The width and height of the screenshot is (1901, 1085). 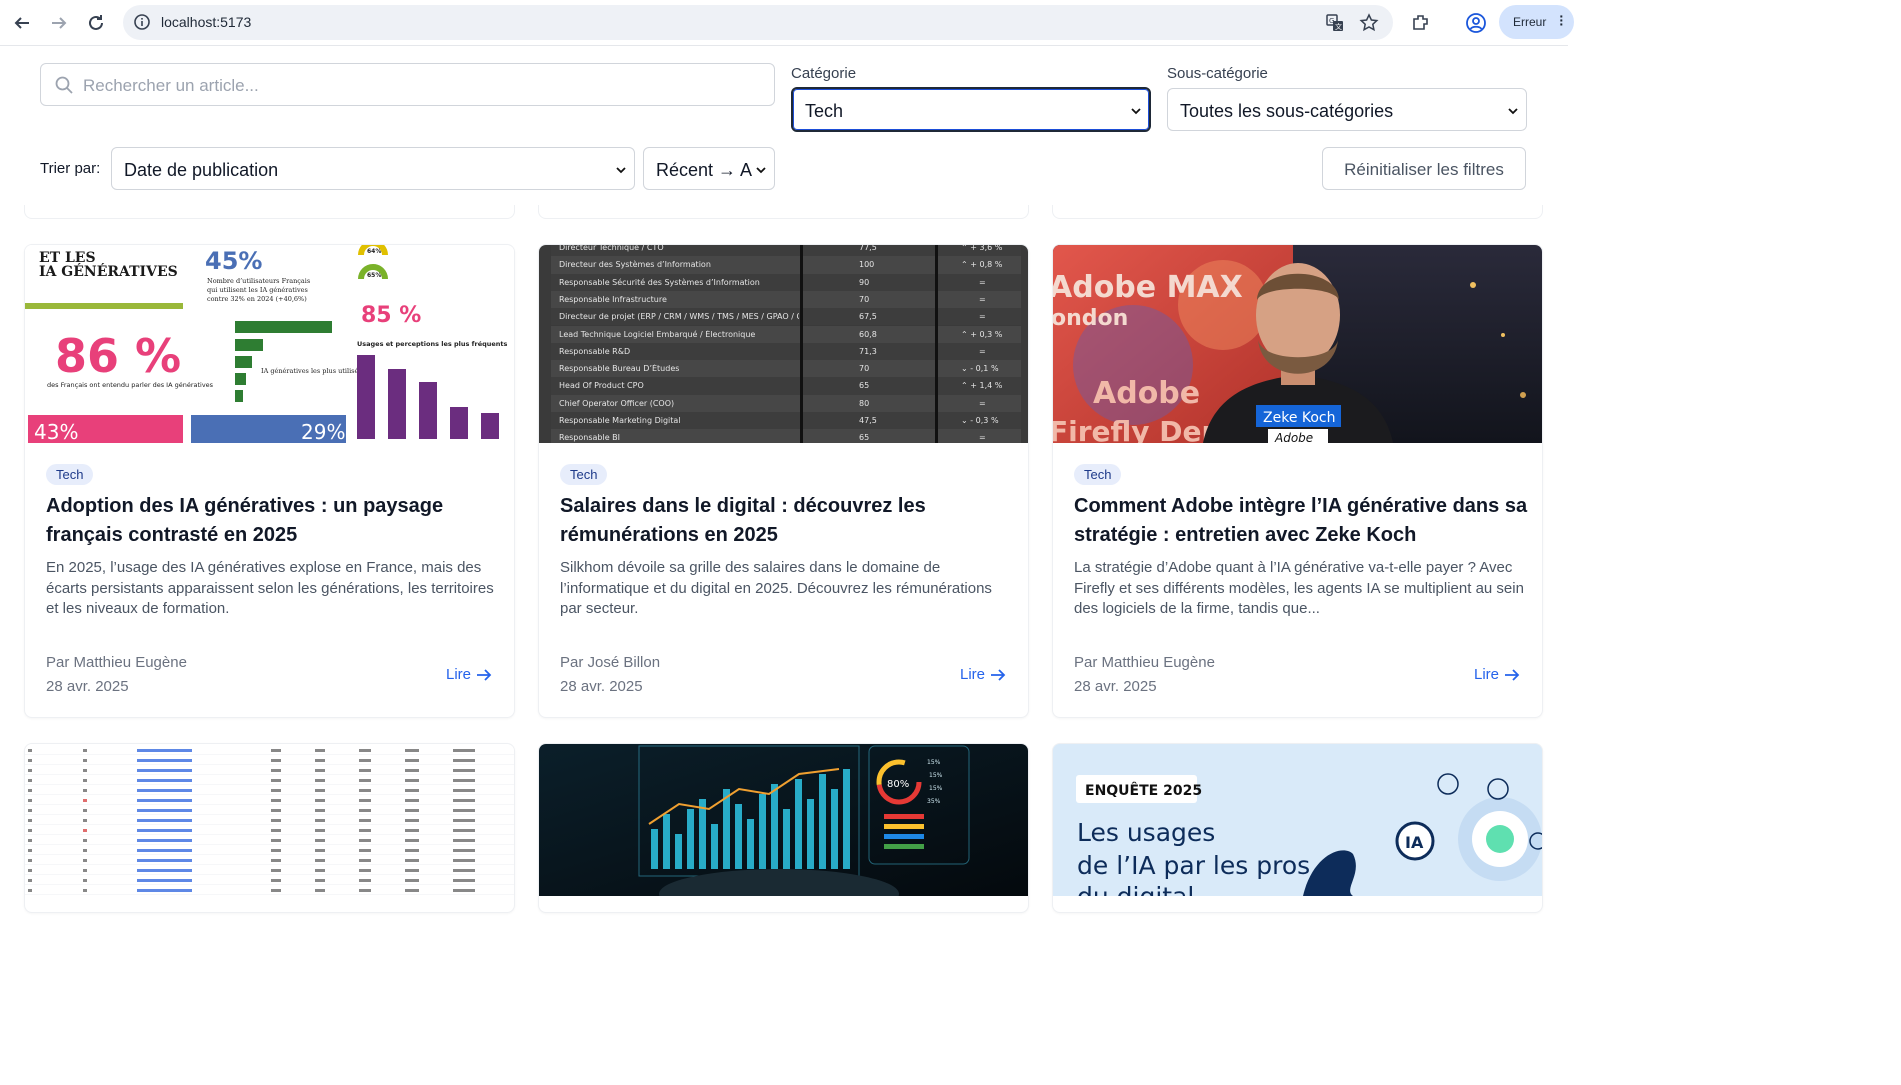 I want to click on infographic-stat-65: 65%, so click(x=374, y=275).